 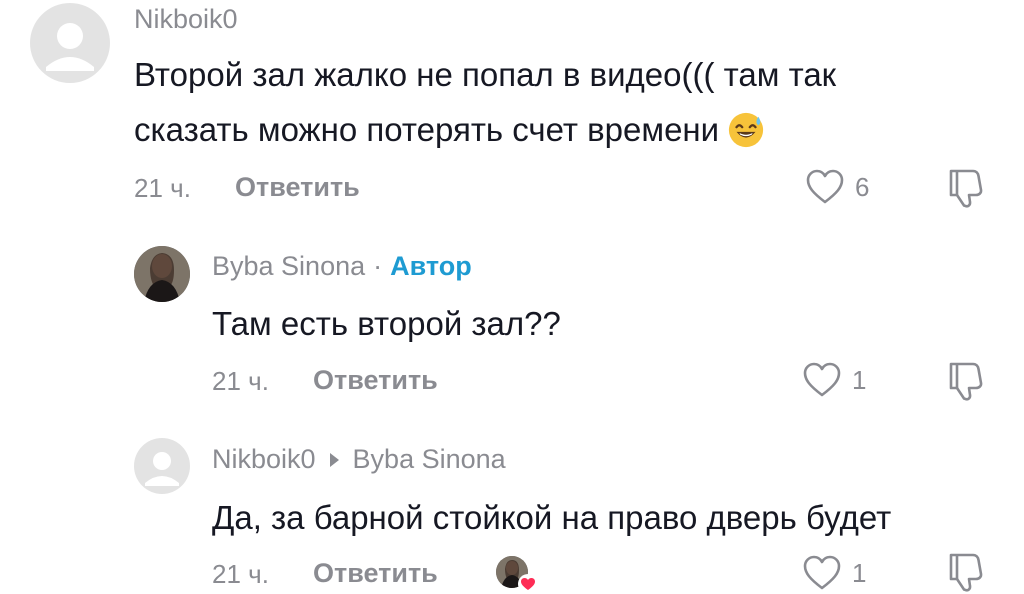 What do you see at coordinates (517, 575) in the screenshot?
I see `liked-by-creator-badge` at bounding box center [517, 575].